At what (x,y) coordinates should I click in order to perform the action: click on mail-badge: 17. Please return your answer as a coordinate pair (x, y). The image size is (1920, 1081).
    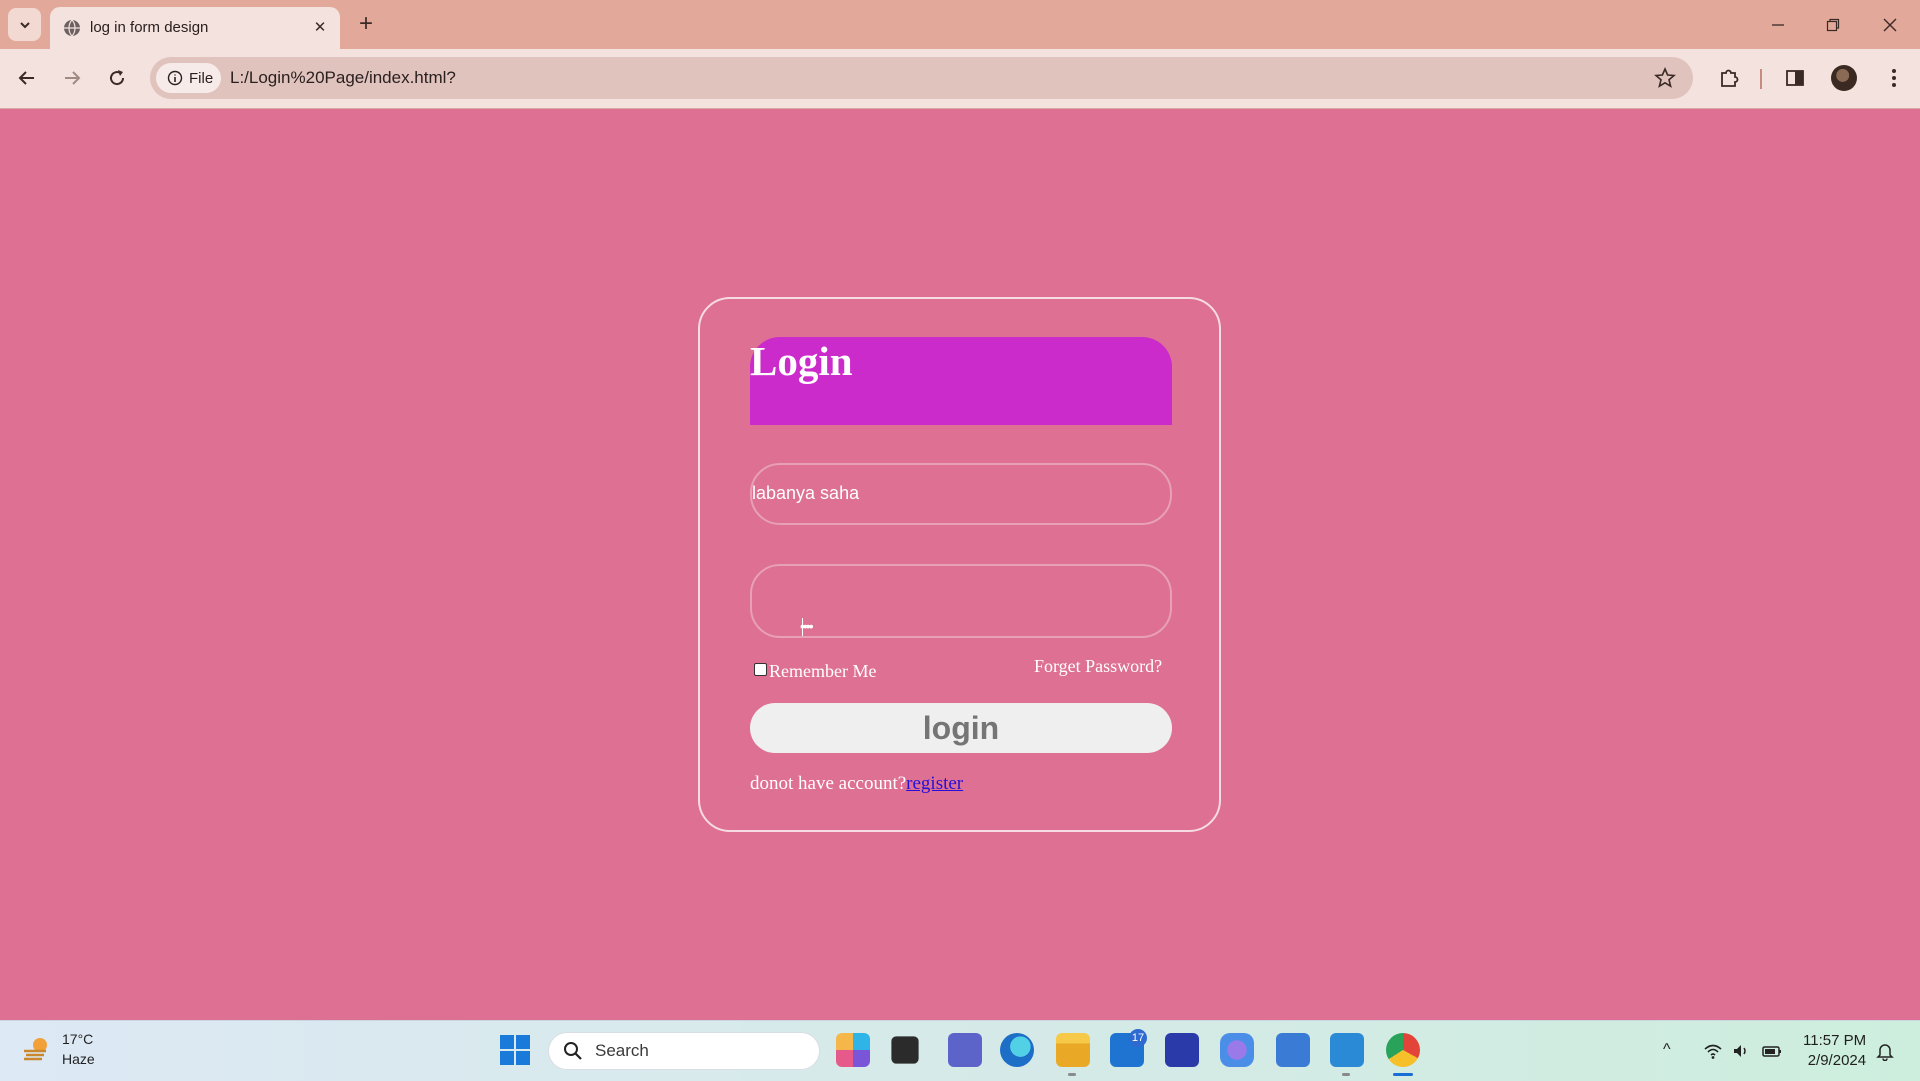
    Looking at the image, I should click on (1138, 1038).